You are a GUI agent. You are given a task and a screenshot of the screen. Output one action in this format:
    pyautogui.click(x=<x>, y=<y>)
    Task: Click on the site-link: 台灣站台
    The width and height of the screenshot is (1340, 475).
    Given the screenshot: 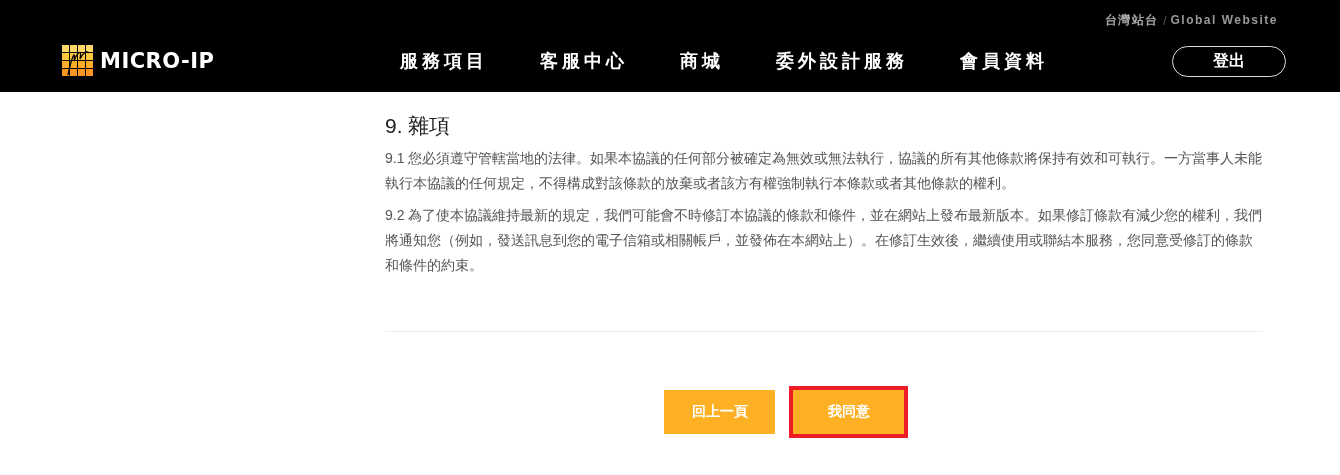 What is the action you would take?
    pyautogui.click(x=1131, y=20)
    